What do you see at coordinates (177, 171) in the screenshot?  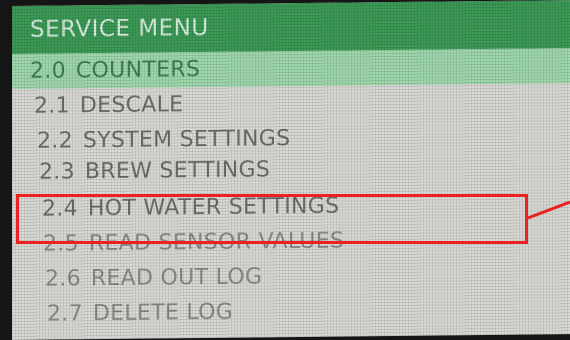 I see `menu-item-label: BREW SETTINGS` at bounding box center [177, 171].